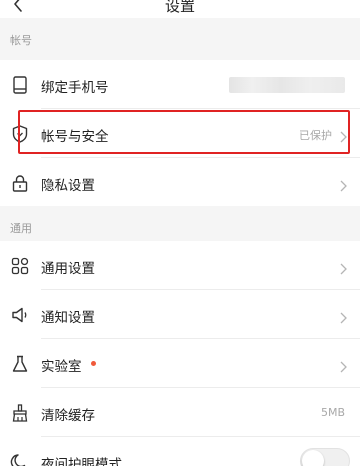 The width and height of the screenshot is (360, 466). I want to click on header: 设置, so click(180, 9).